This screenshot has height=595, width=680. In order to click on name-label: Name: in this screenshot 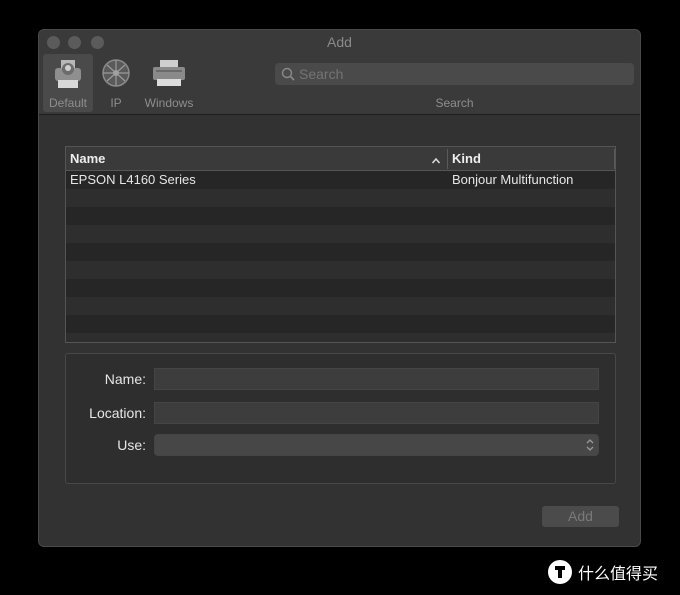, I will do `click(125, 379)`.